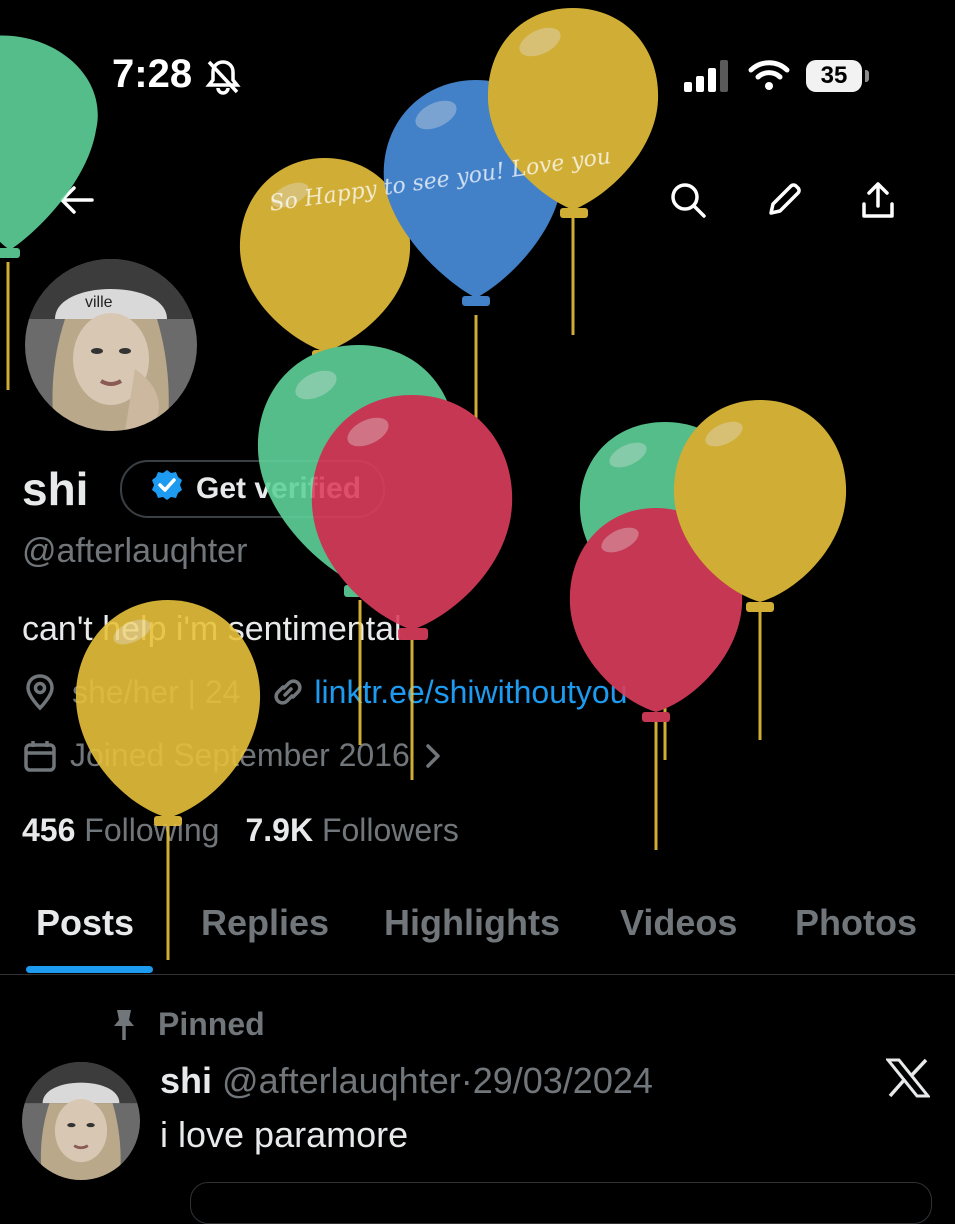  What do you see at coordinates (834, 76) in the screenshot?
I see `battery-icon: 35` at bounding box center [834, 76].